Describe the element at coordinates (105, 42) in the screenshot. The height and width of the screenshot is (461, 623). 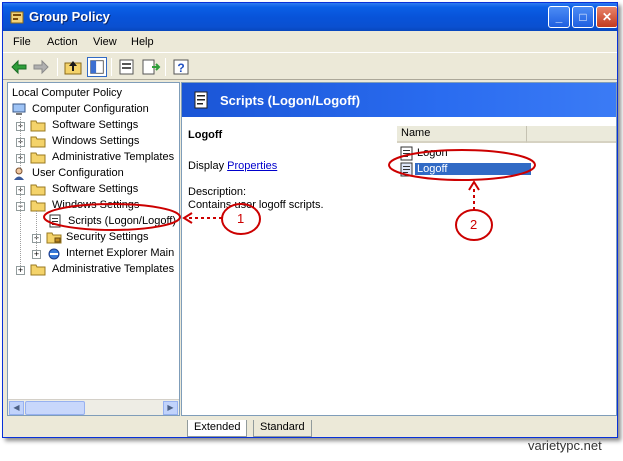
I see `menu-view: View` at that location.